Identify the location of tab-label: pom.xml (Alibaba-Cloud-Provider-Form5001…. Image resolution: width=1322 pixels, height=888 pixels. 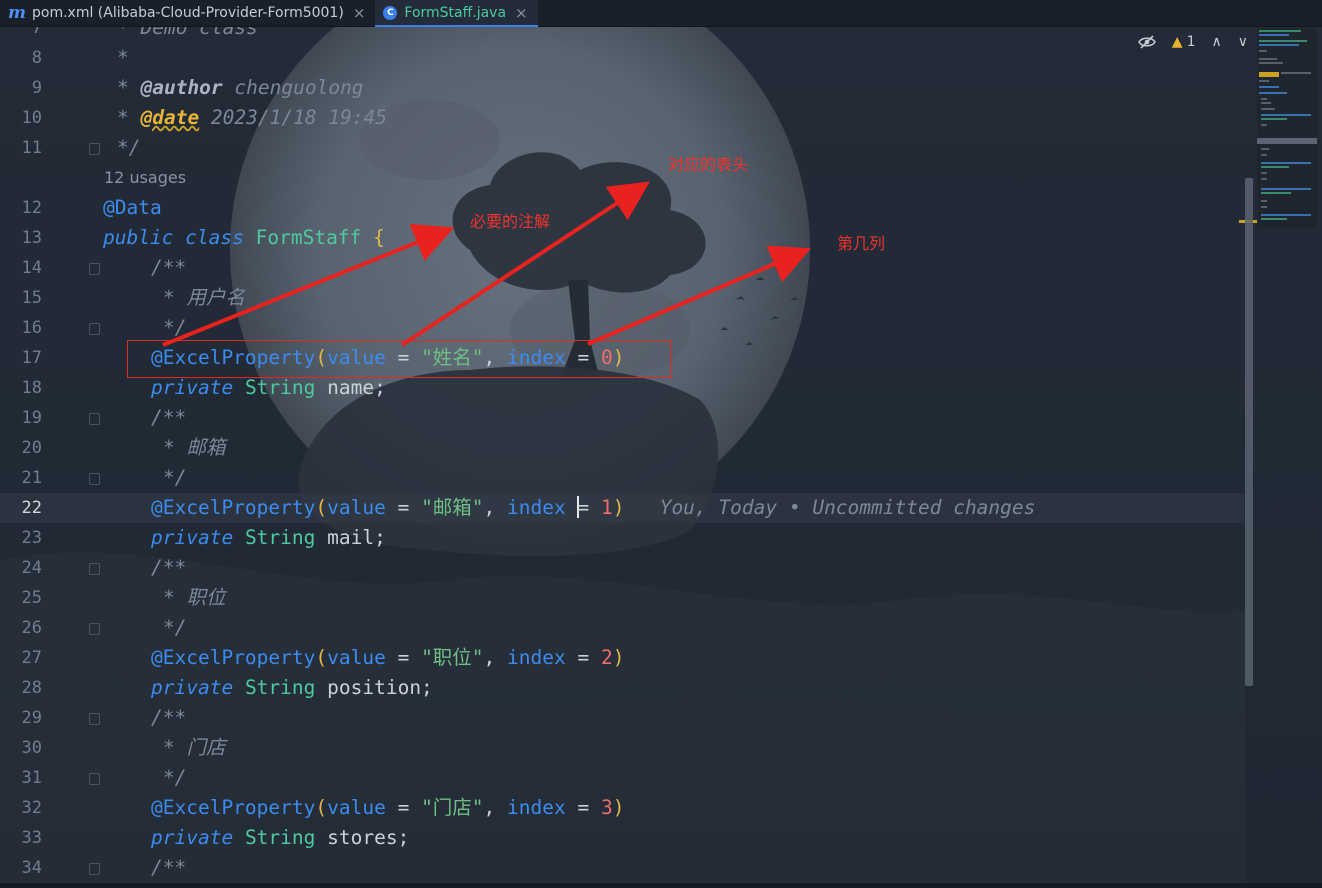
(188, 13).